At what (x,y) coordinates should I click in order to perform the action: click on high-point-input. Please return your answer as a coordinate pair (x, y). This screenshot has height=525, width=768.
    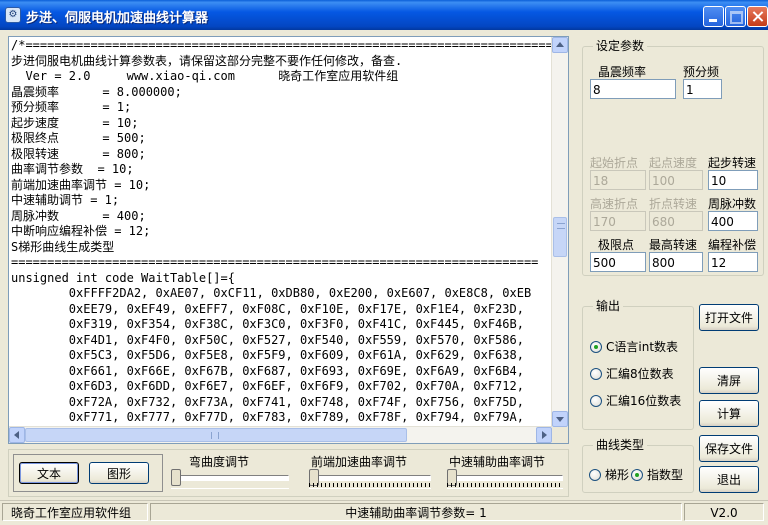
    Looking at the image, I should click on (618, 221).